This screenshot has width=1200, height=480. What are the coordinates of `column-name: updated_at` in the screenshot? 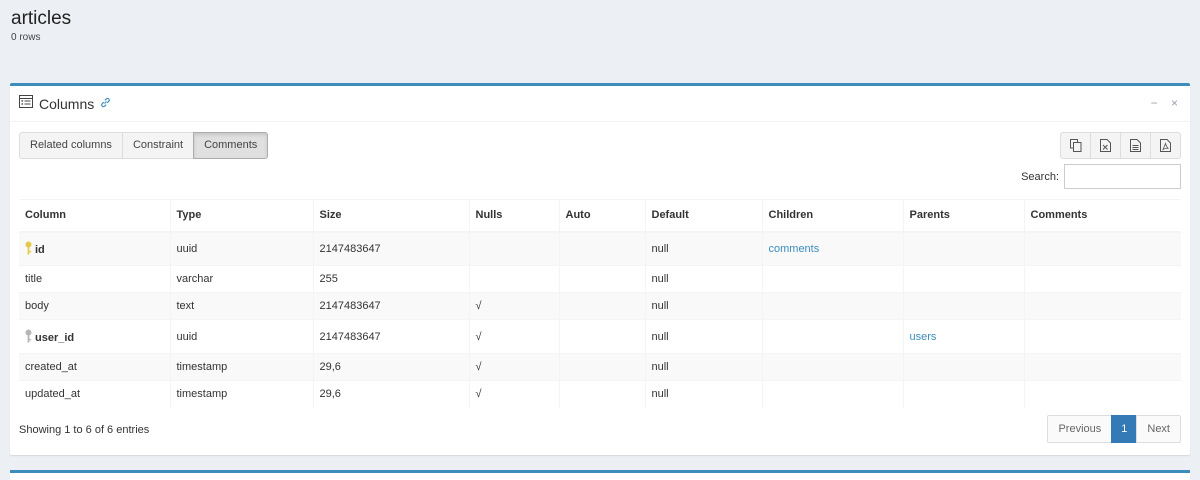 It's located at (53, 394).